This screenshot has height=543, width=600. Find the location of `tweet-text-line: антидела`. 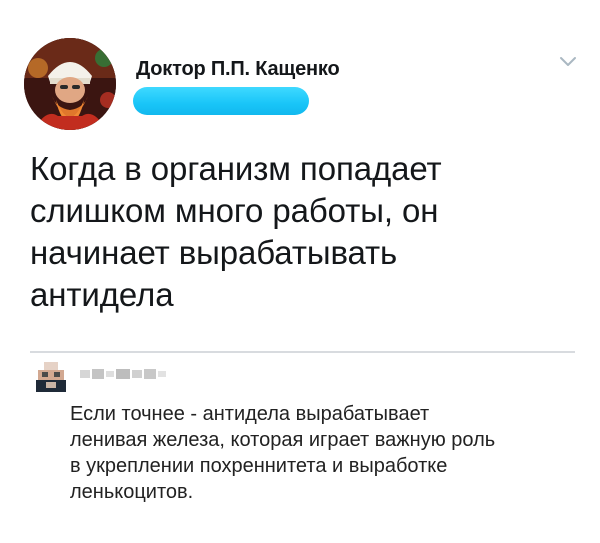

tweet-text-line: антидела is located at coordinates (102, 294).